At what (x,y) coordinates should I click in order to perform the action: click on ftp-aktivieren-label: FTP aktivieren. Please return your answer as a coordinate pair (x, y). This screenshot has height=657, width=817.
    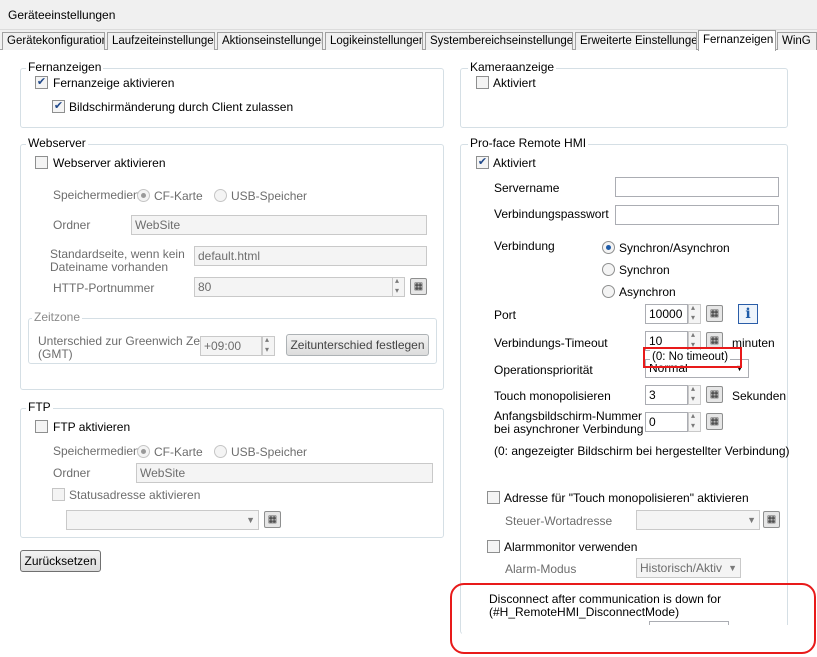
    Looking at the image, I should click on (92, 427).